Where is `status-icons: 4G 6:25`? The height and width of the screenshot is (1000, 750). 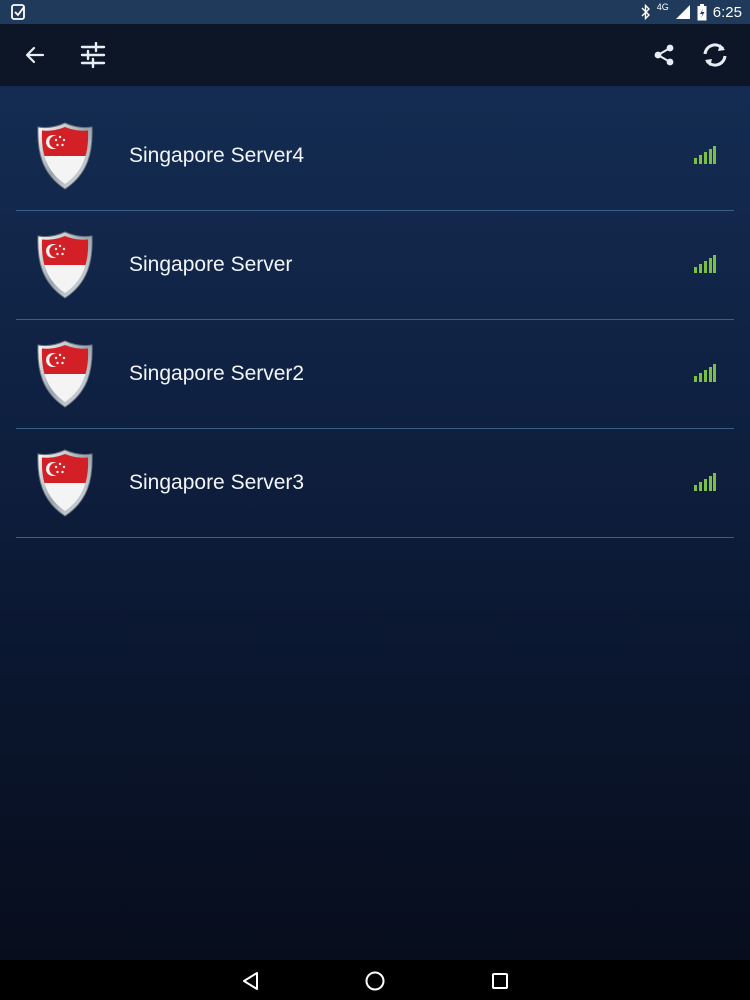 status-icons: 4G 6:25 is located at coordinates (691, 12).